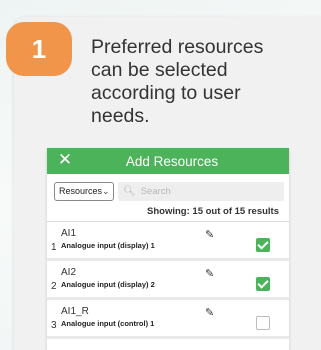 Image resolution: width=321 pixels, height=350 pixels. Describe the element at coordinates (168, 319) in the screenshot. I see `list-item: 3 AI1_R Analogue input (control) 1 ✎` at that location.